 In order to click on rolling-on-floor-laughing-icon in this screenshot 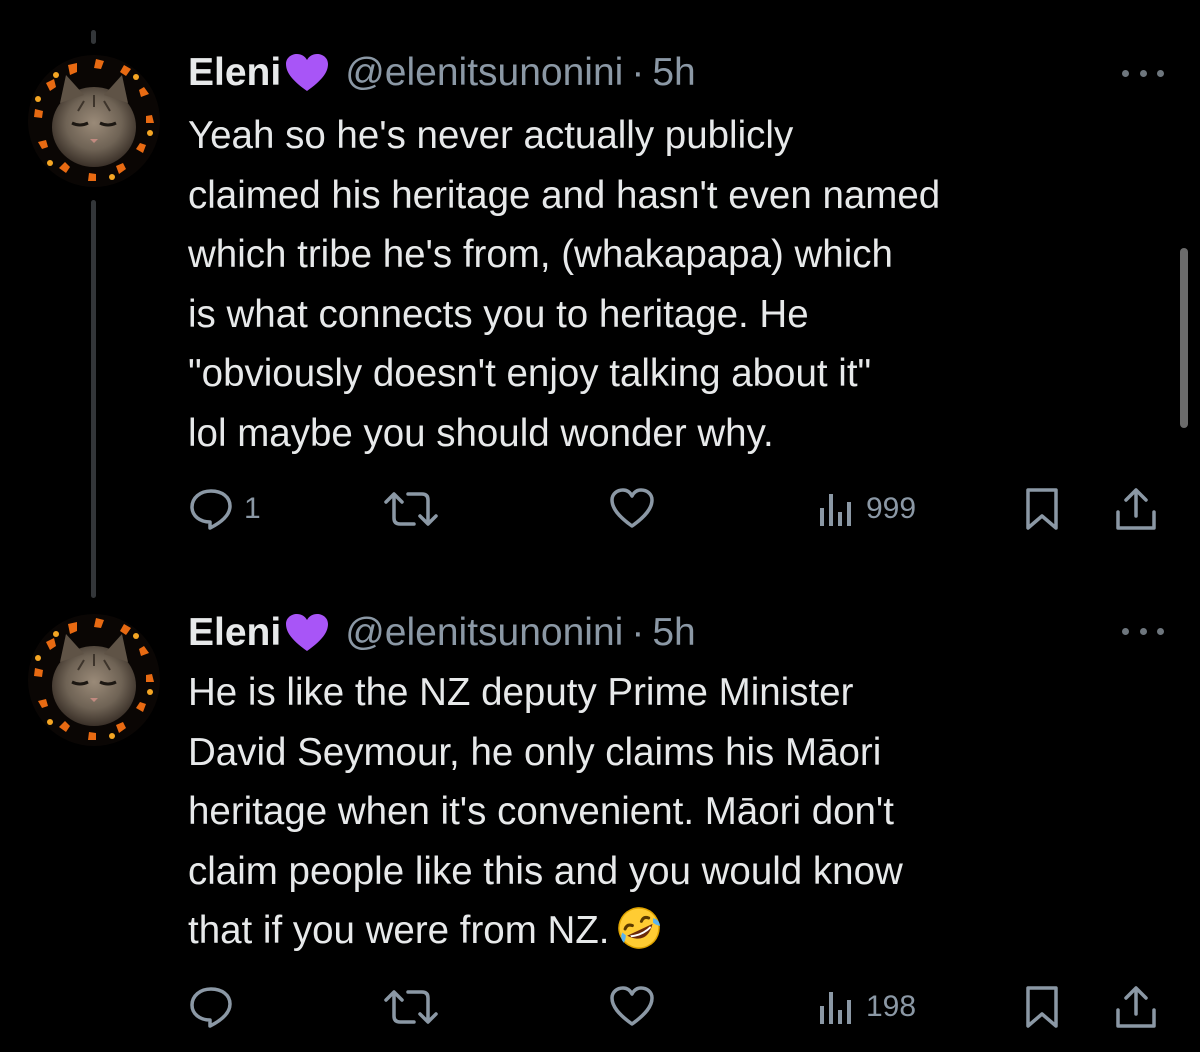, I will do `click(639, 928)`.